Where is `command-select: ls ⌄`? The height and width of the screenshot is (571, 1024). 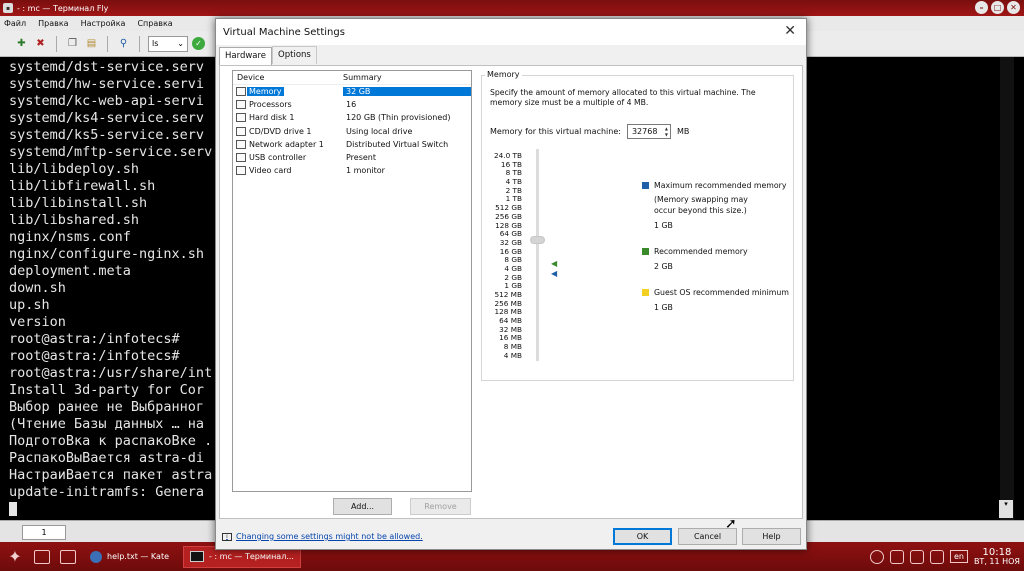
command-select: ls ⌄ is located at coordinates (168, 43).